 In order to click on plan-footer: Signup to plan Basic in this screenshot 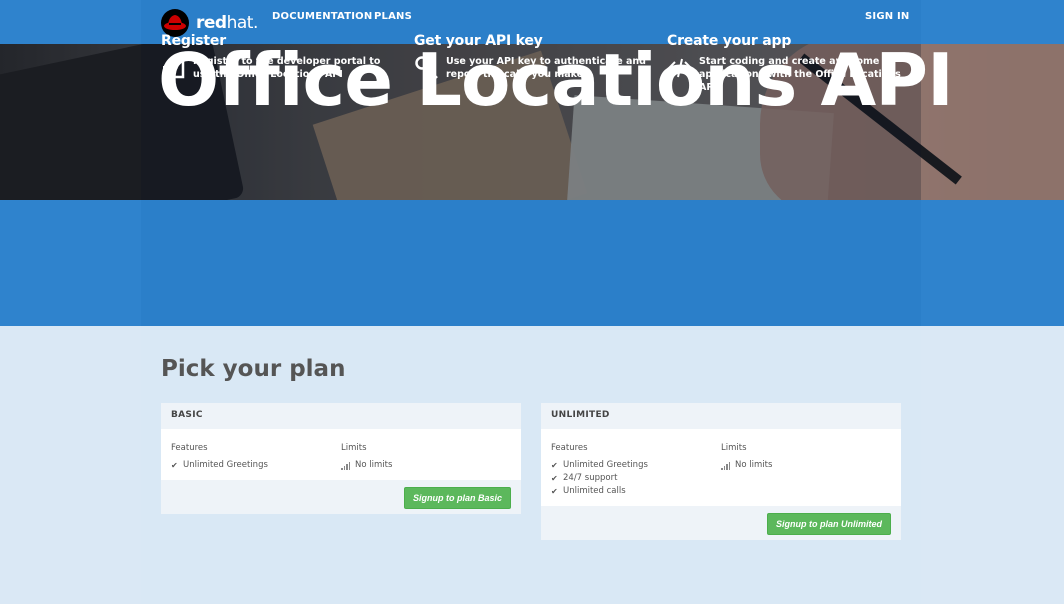, I will do `click(341, 497)`.